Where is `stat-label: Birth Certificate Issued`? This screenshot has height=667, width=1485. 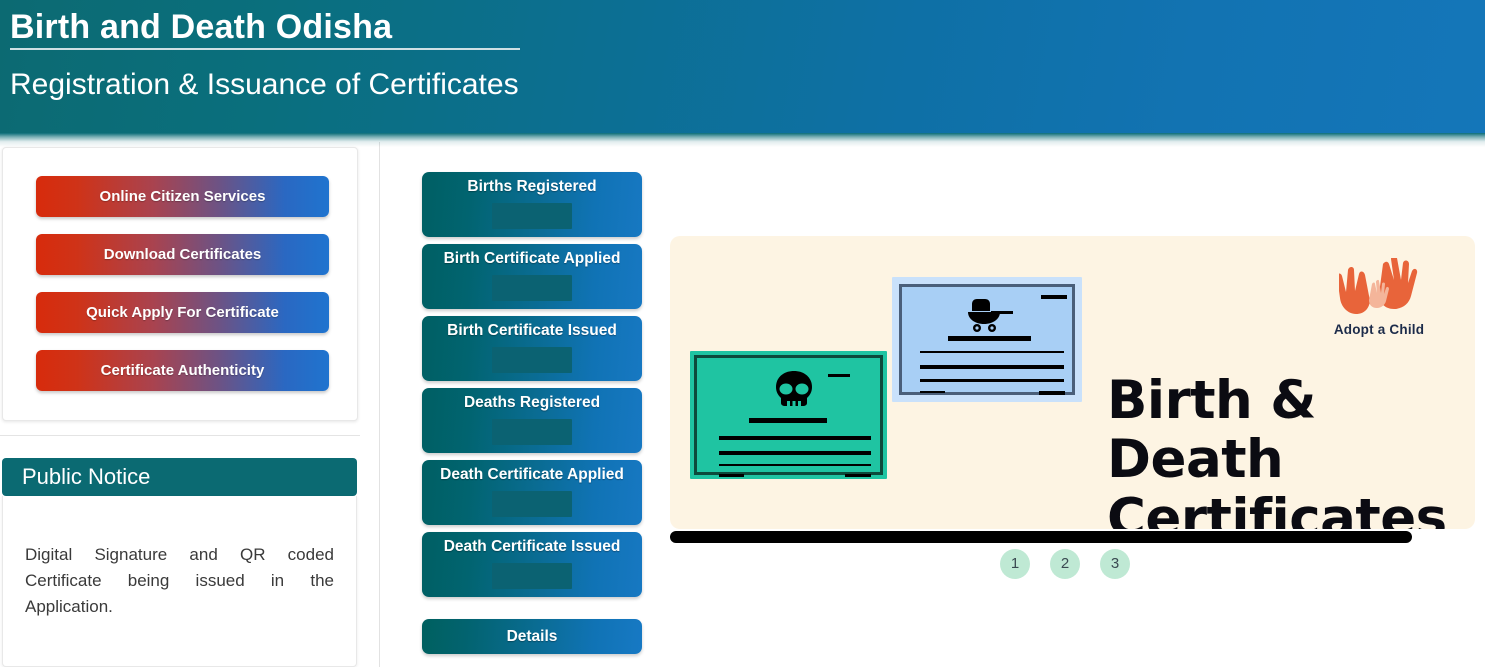 stat-label: Birth Certificate Issued is located at coordinates (532, 330).